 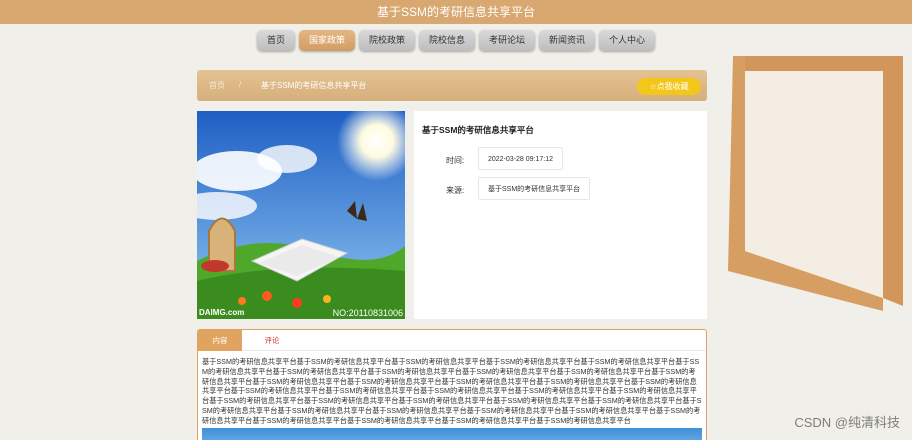 What do you see at coordinates (446, 40) in the screenshot?
I see `nav-item-school-info: 院校信息` at bounding box center [446, 40].